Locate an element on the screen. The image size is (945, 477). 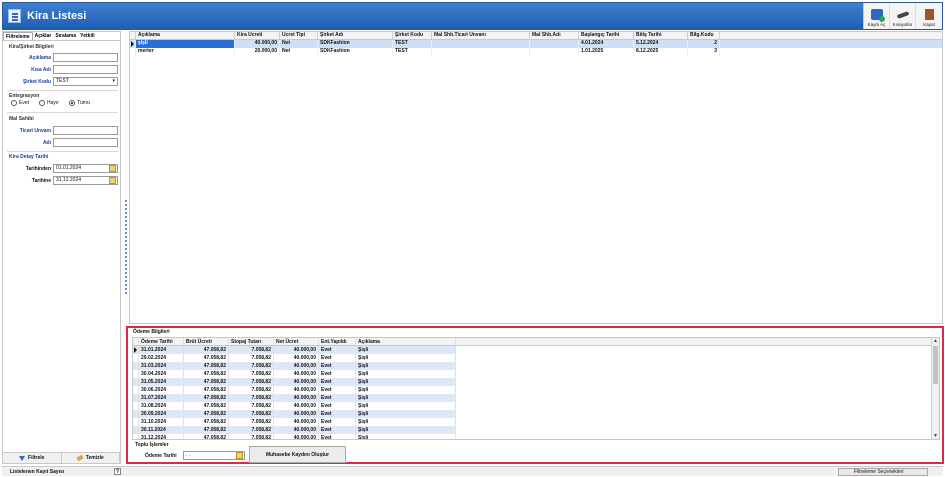
radio-tumu-dot is located at coordinates (71, 103).